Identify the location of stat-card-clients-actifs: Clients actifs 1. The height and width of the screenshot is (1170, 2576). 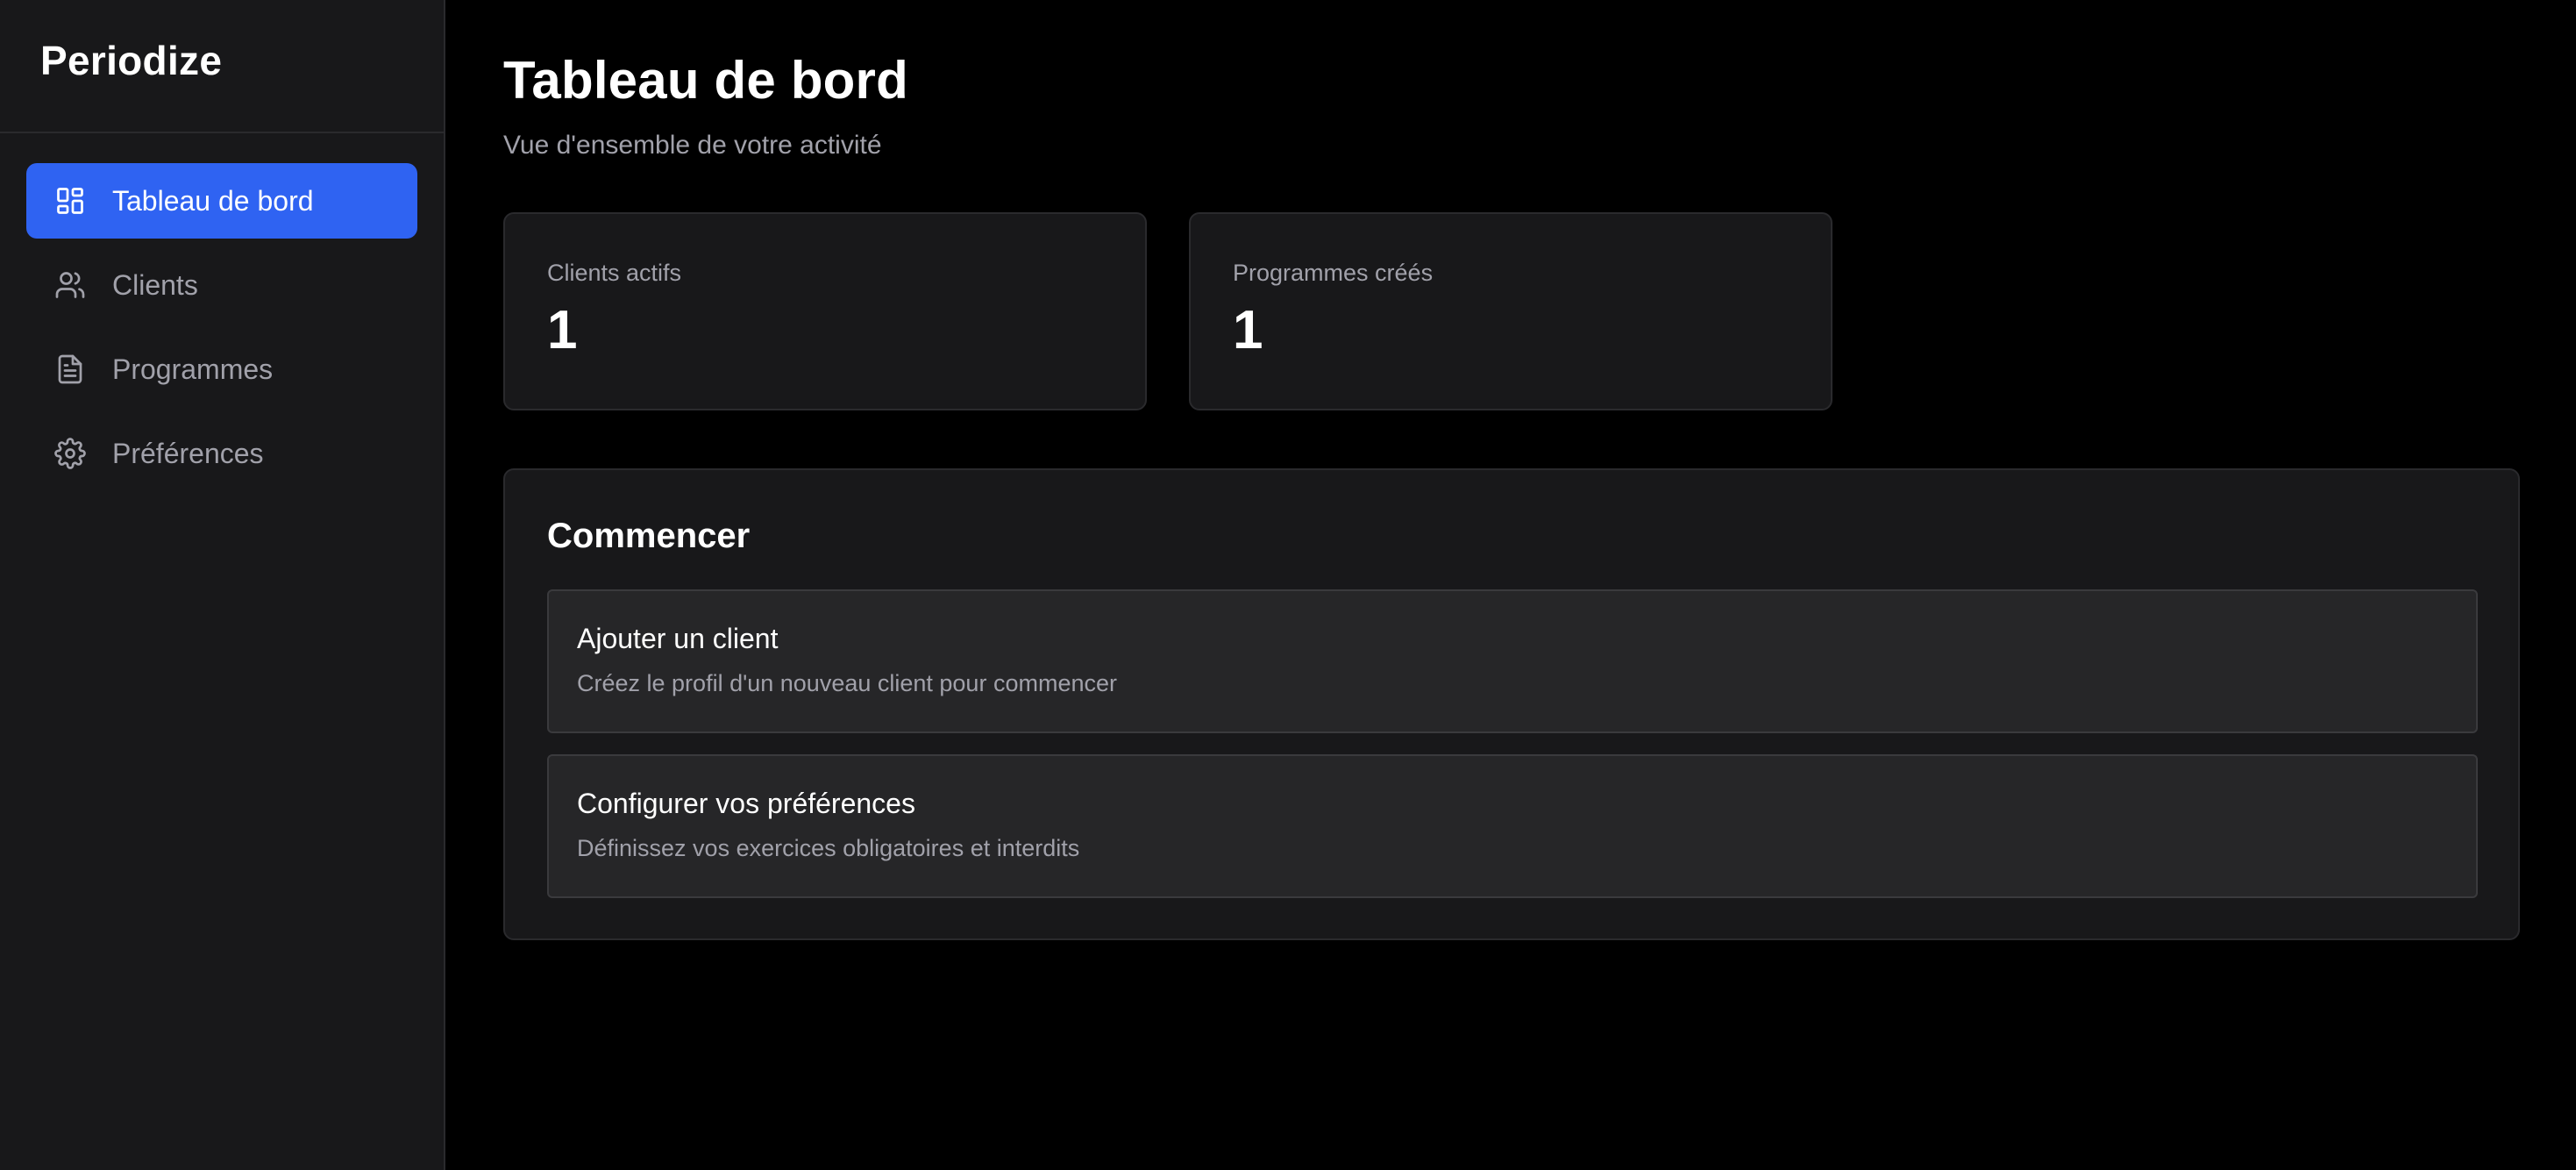
(825, 311).